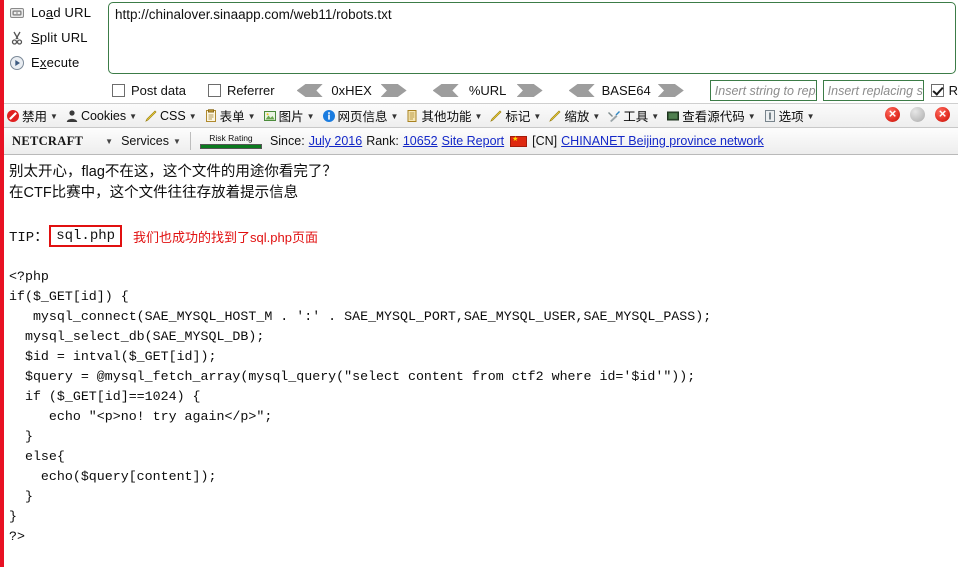 The width and height of the screenshot is (958, 567). I want to click on options-icon, so click(770, 116).